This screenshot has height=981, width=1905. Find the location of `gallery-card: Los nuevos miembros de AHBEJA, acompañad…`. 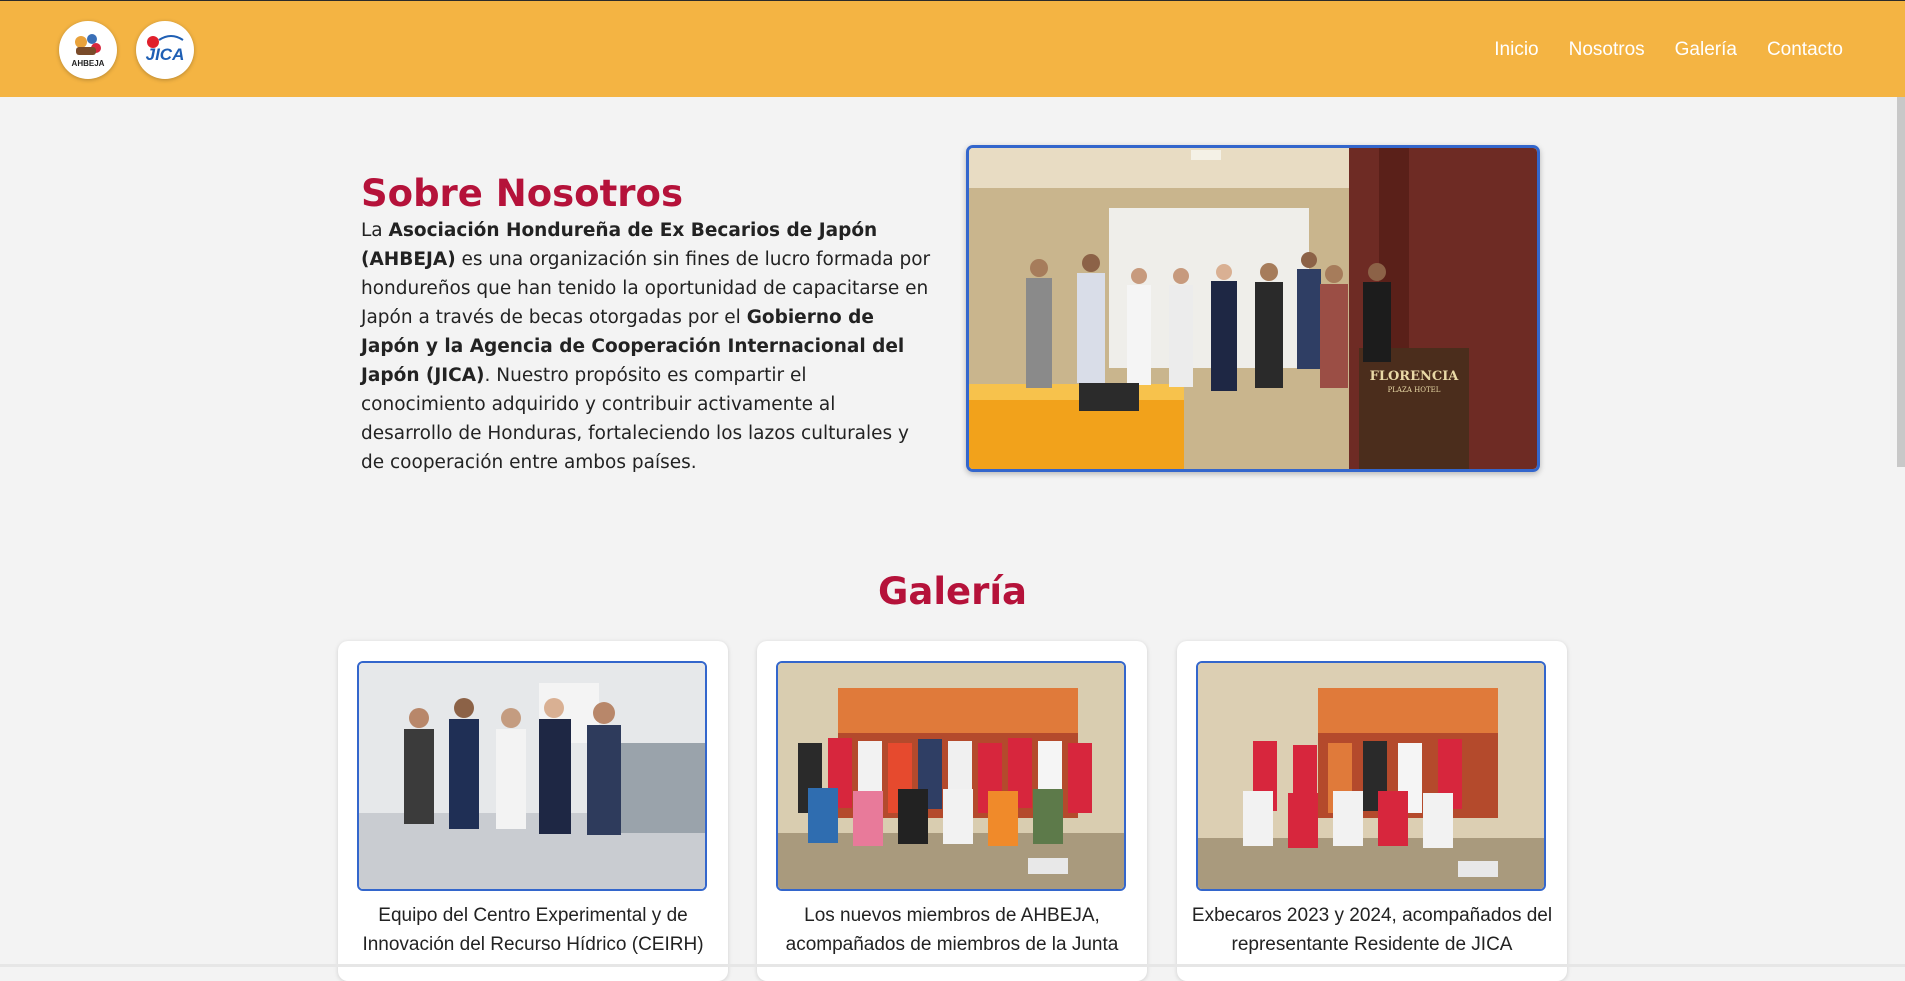

gallery-card: Los nuevos miembros de AHBEJA, acompañad… is located at coordinates (952, 811).